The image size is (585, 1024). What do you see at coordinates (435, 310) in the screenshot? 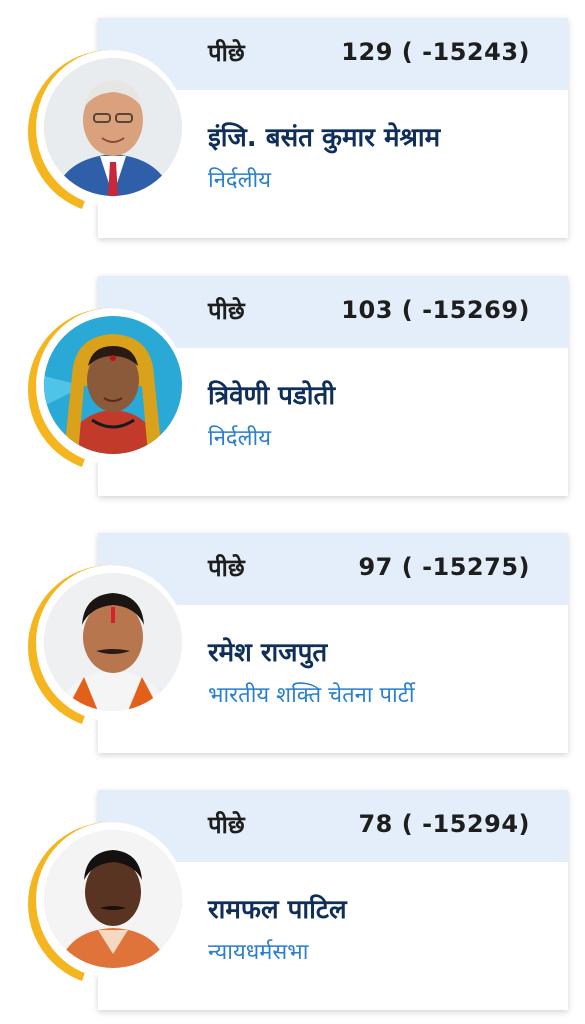
I see `vote-count: 103 ( -15269)` at bounding box center [435, 310].